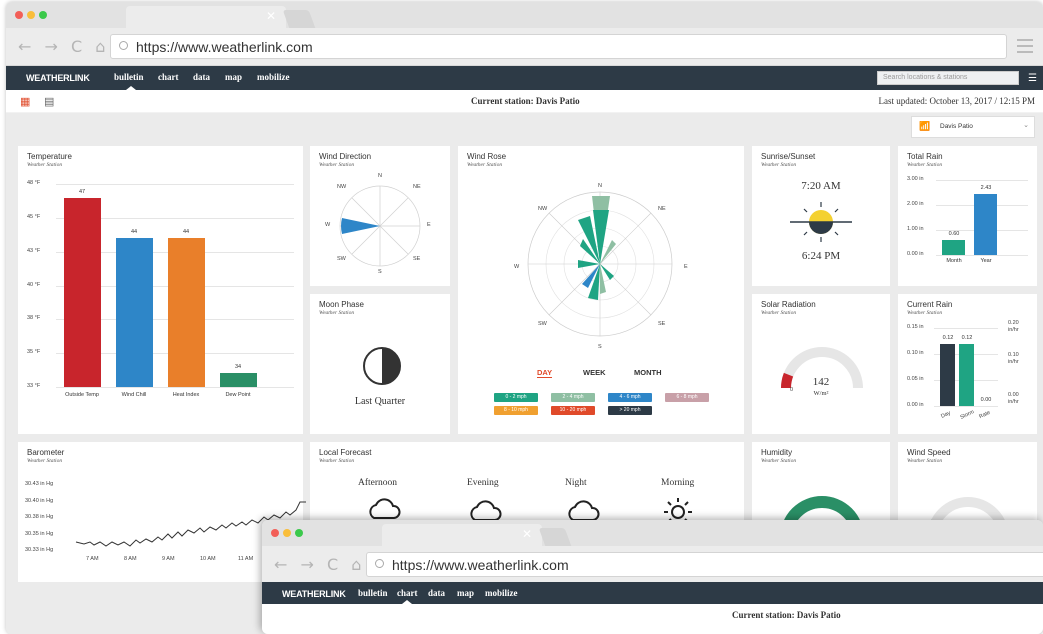 This screenshot has width=1043, height=634. Describe the element at coordinates (39, 533) in the screenshot. I see `y-axis-tick: 30.35 in Hg` at that location.